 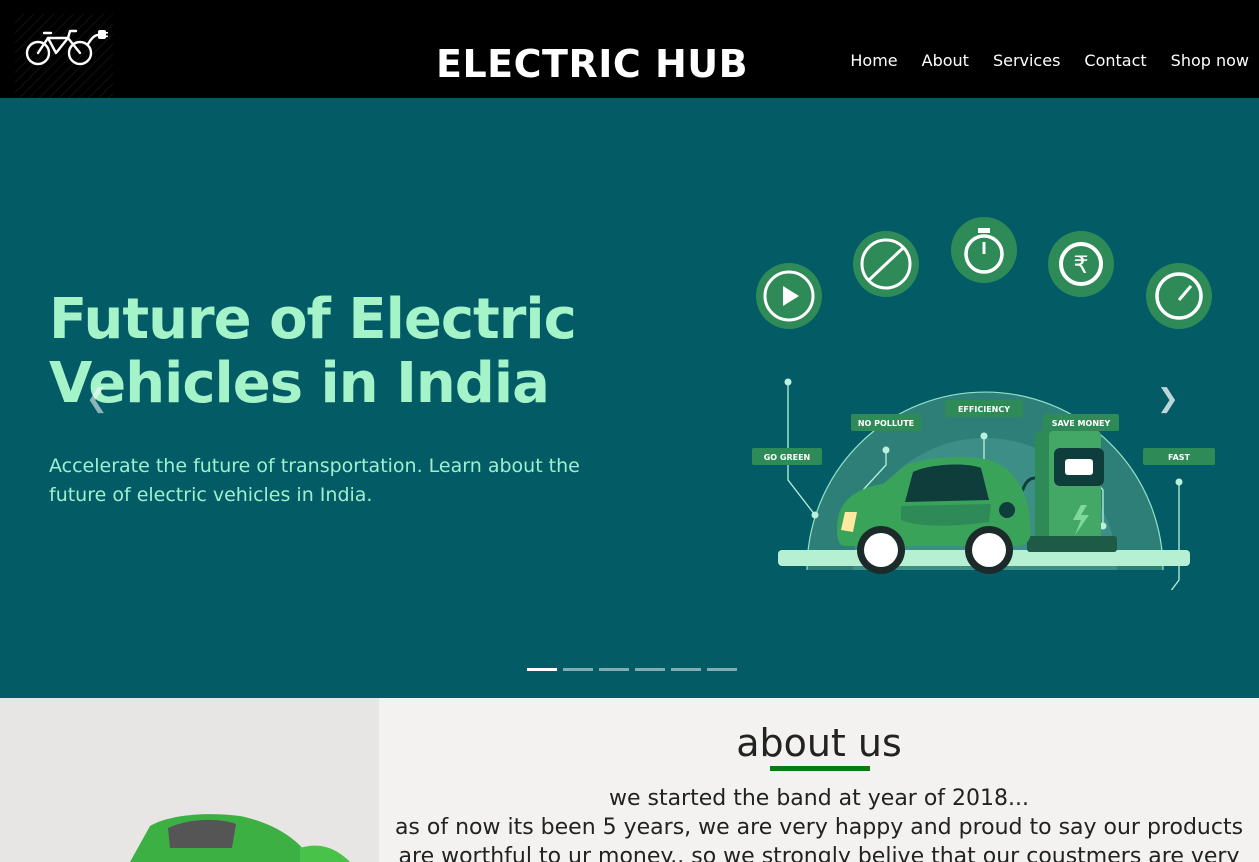 What do you see at coordinates (945, 61) in the screenshot?
I see `nav-about: About` at bounding box center [945, 61].